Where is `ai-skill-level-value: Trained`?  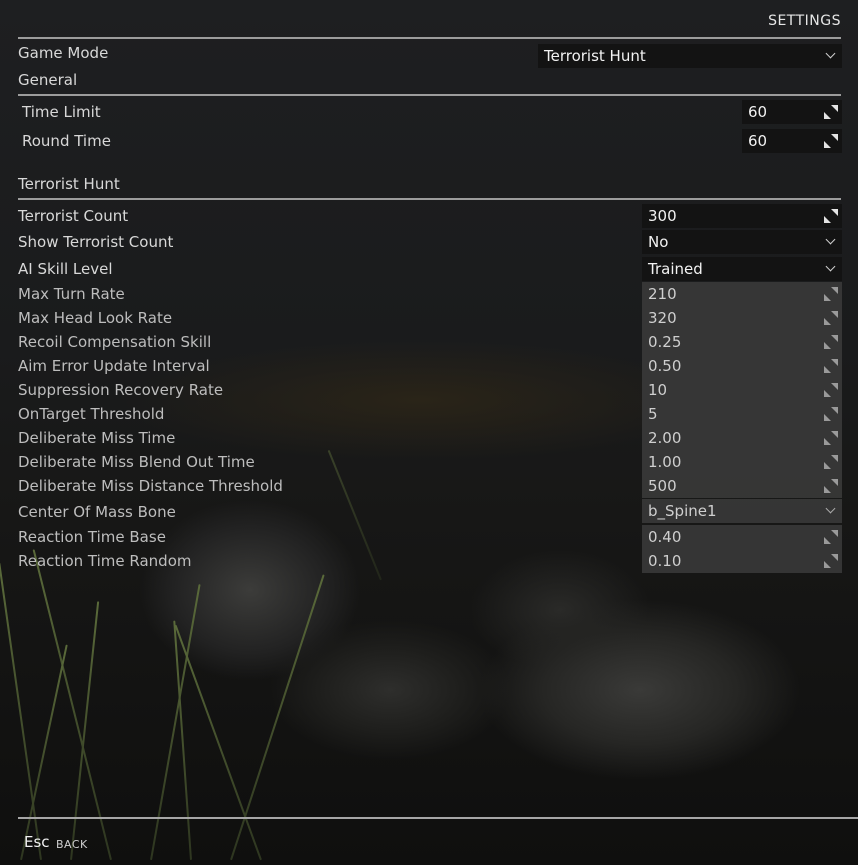
ai-skill-level-value: Trained is located at coordinates (675, 269).